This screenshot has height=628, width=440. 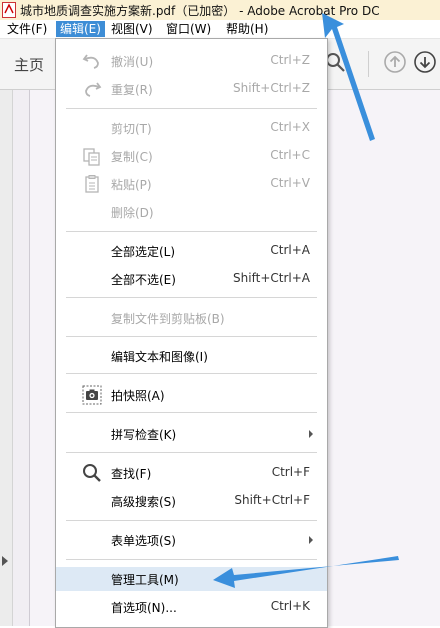 What do you see at coordinates (90, 61) in the screenshot?
I see `undo-icon` at bounding box center [90, 61].